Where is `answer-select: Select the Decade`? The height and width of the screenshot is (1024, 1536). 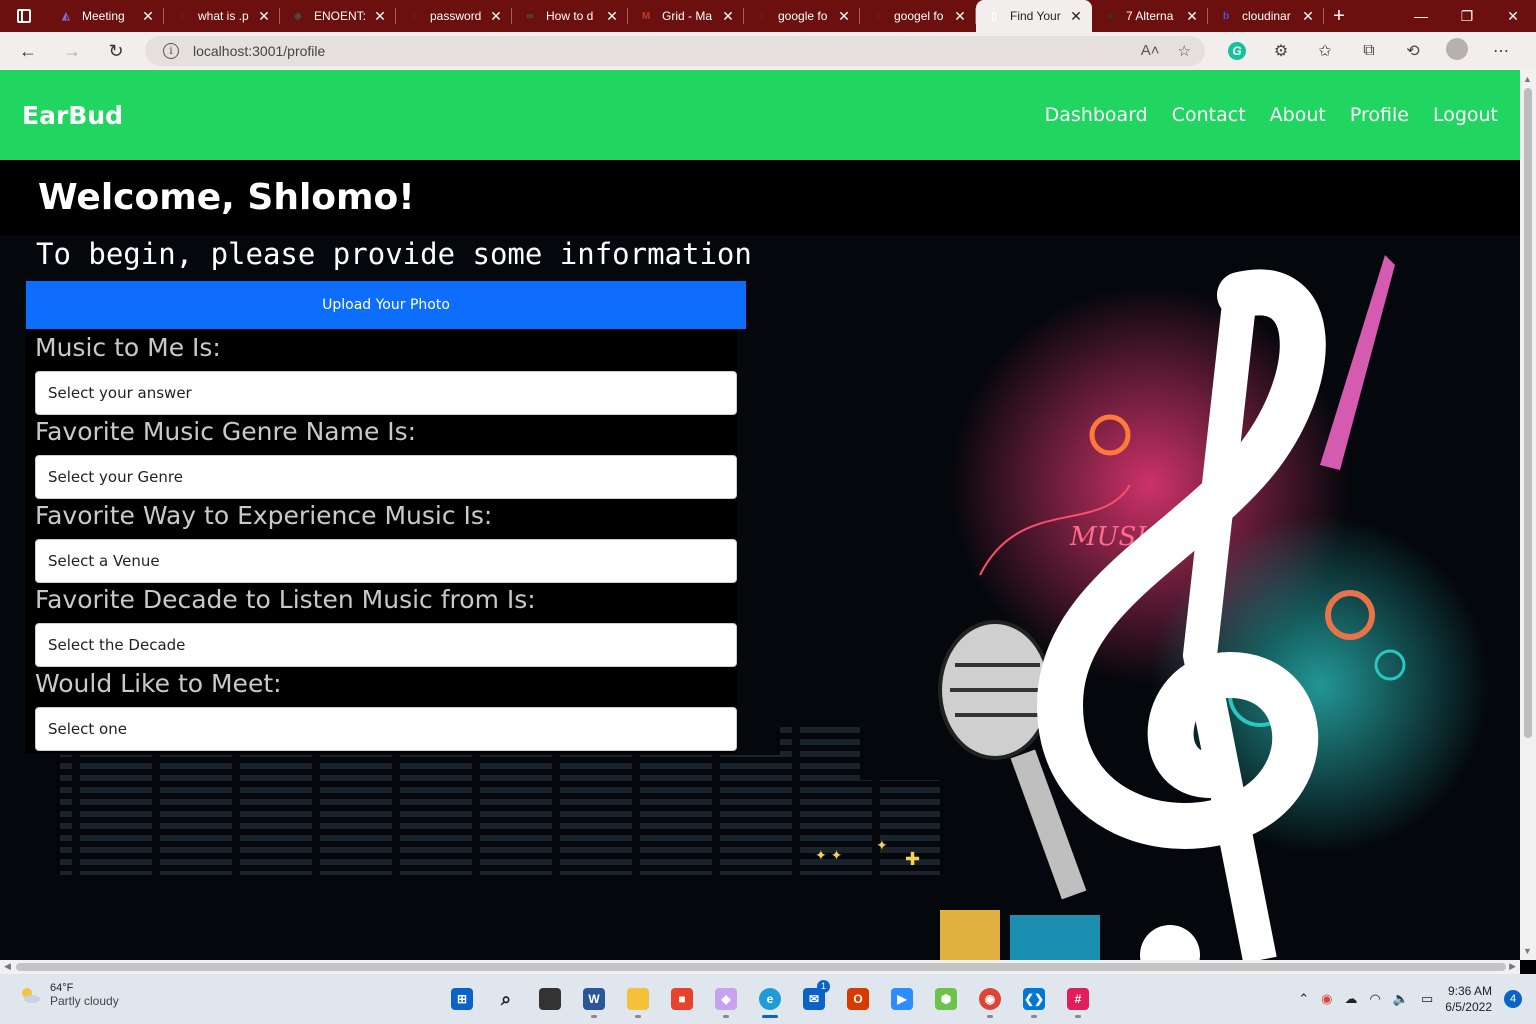 answer-select: Select the Decade is located at coordinates (386, 645).